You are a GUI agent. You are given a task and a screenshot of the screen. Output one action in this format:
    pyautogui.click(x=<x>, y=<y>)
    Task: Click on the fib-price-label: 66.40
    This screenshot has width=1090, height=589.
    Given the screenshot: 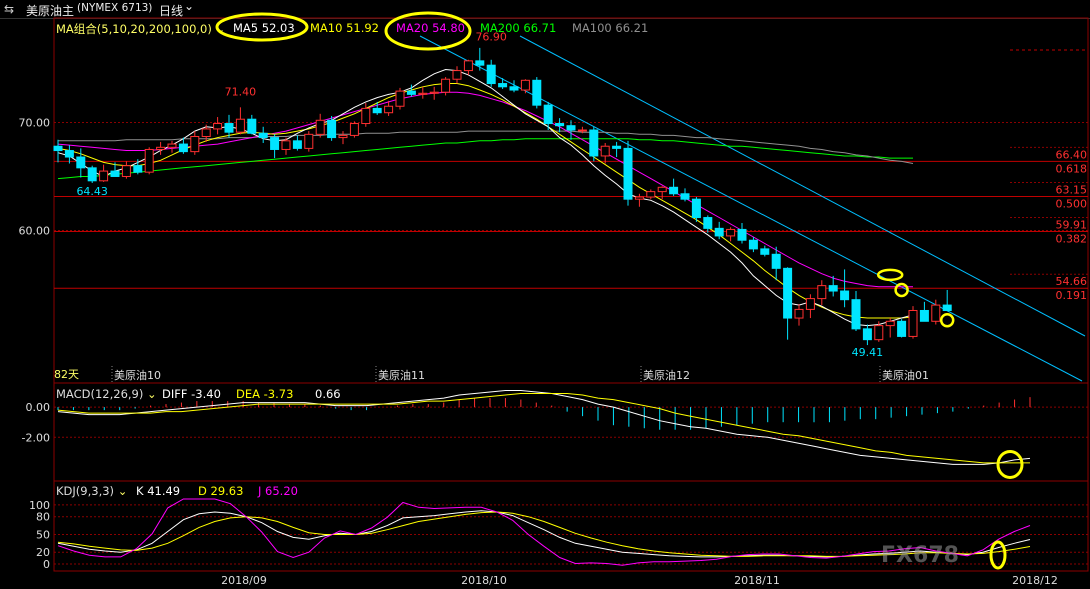 What is the action you would take?
    pyautogui.click(x=1072, y=154)
    